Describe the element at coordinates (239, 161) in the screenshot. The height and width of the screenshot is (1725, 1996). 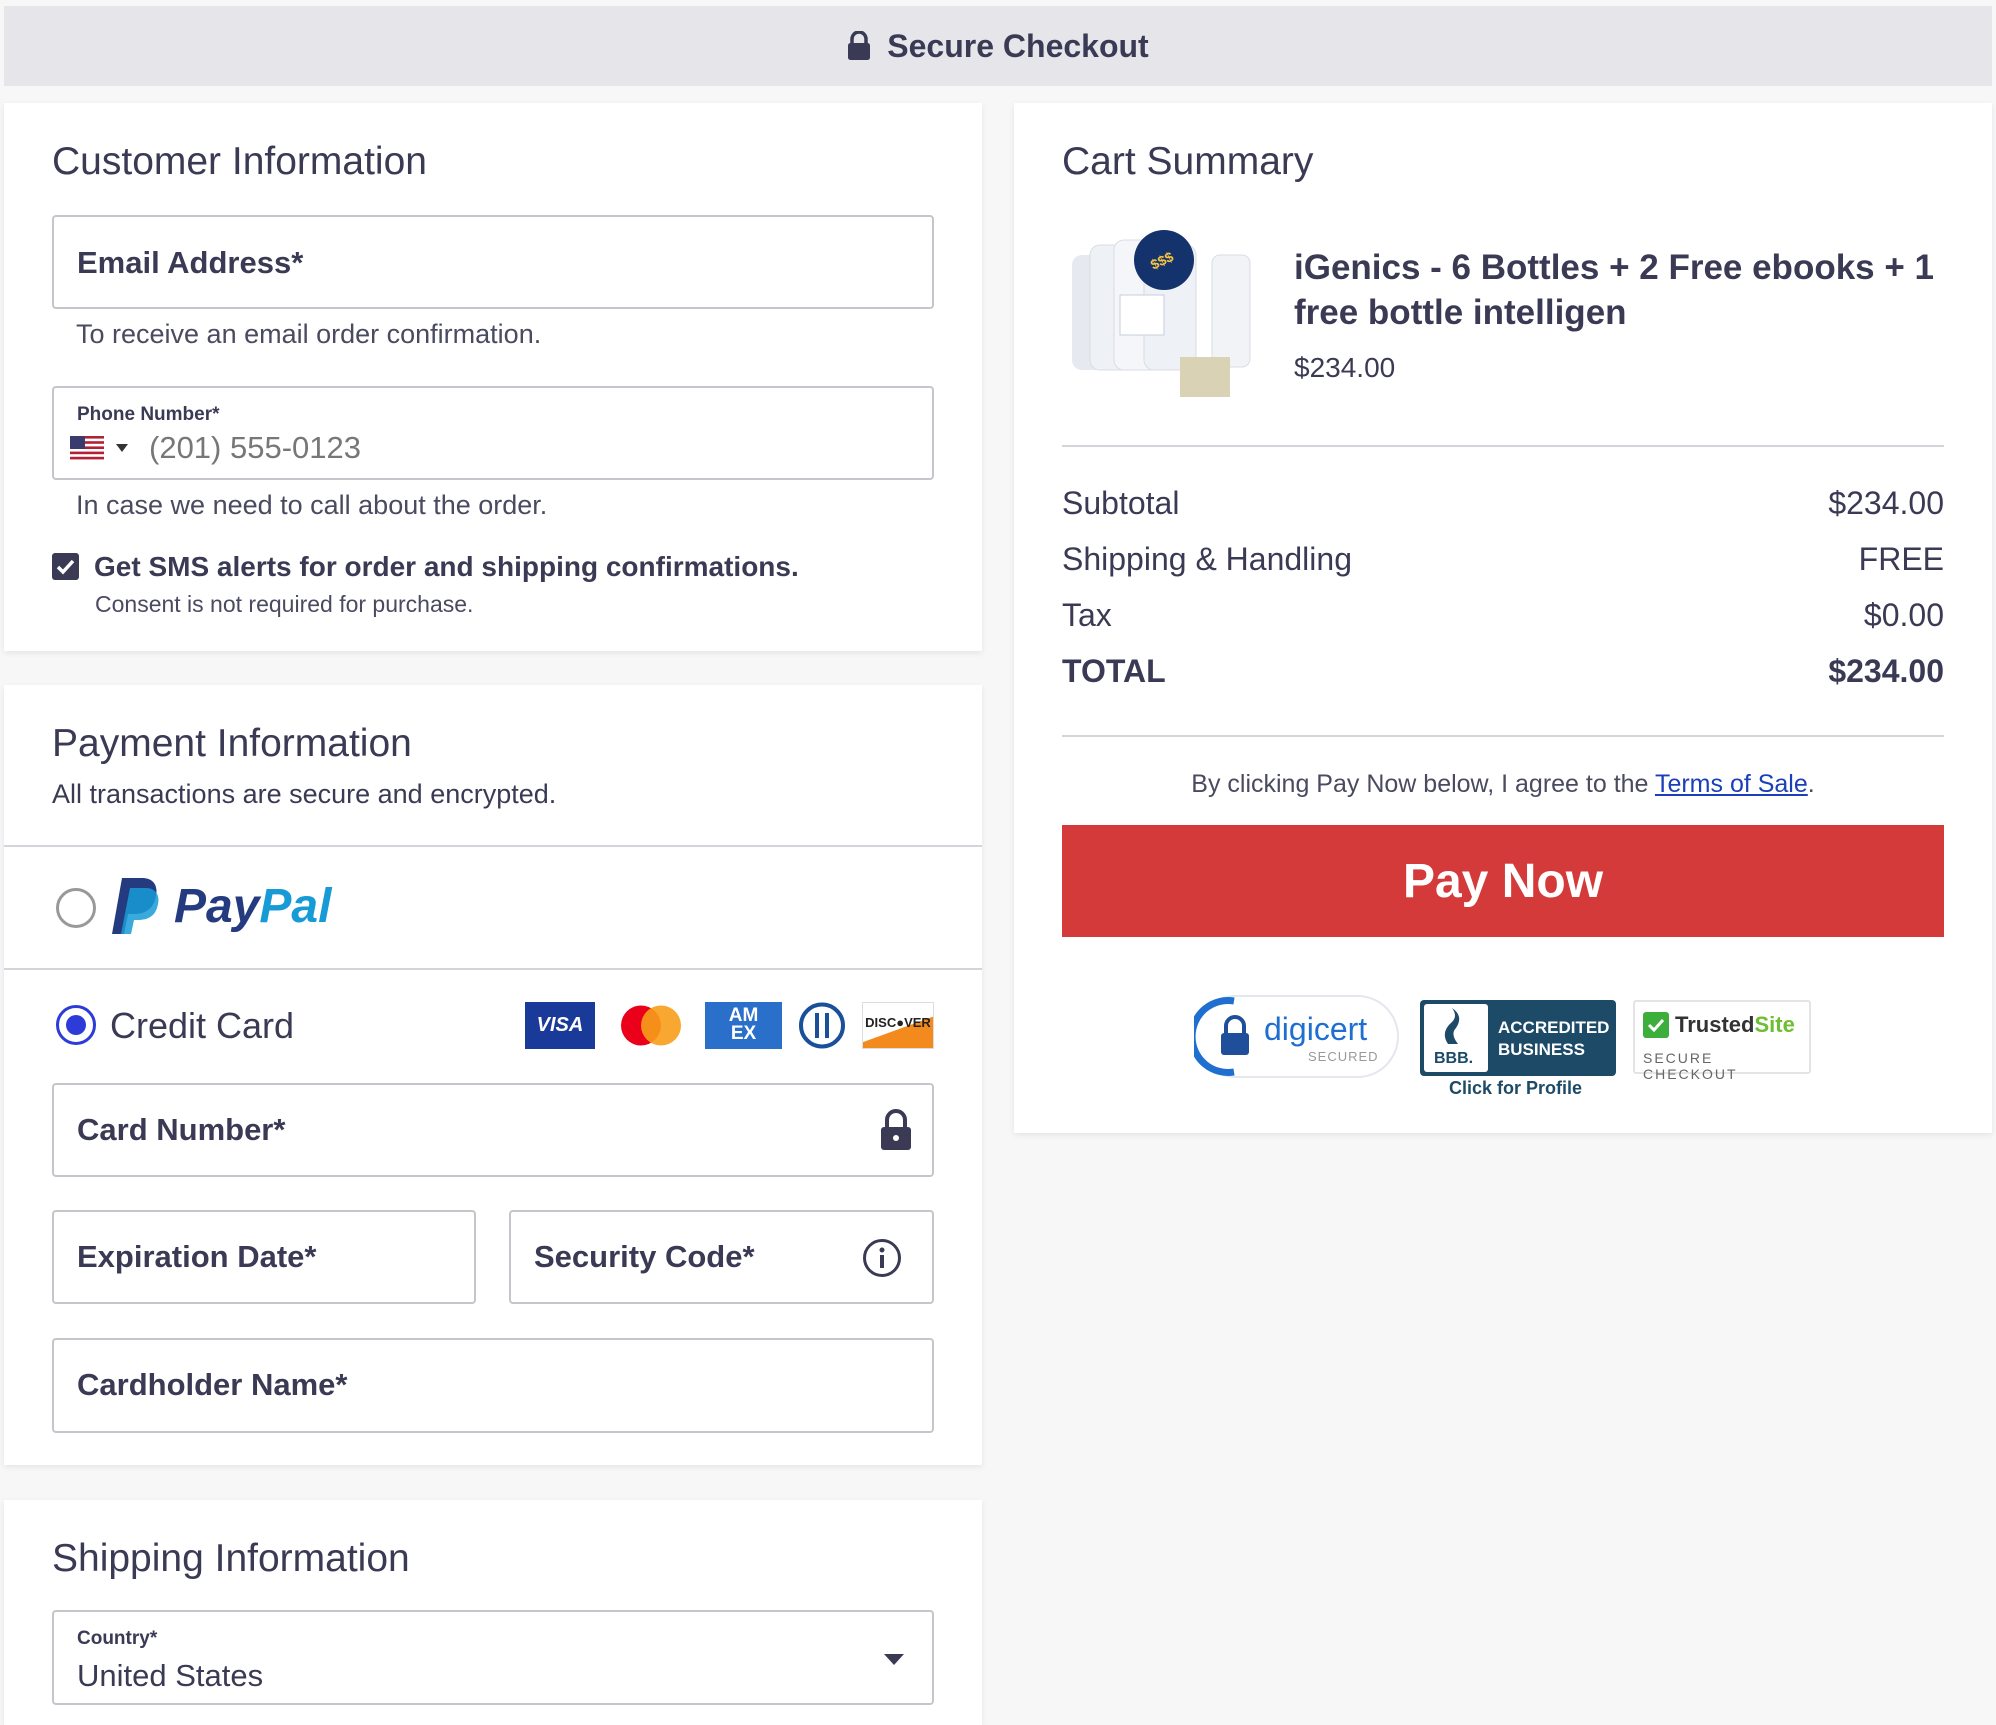
I see `customer-info-heading: Customer Information` at that location.